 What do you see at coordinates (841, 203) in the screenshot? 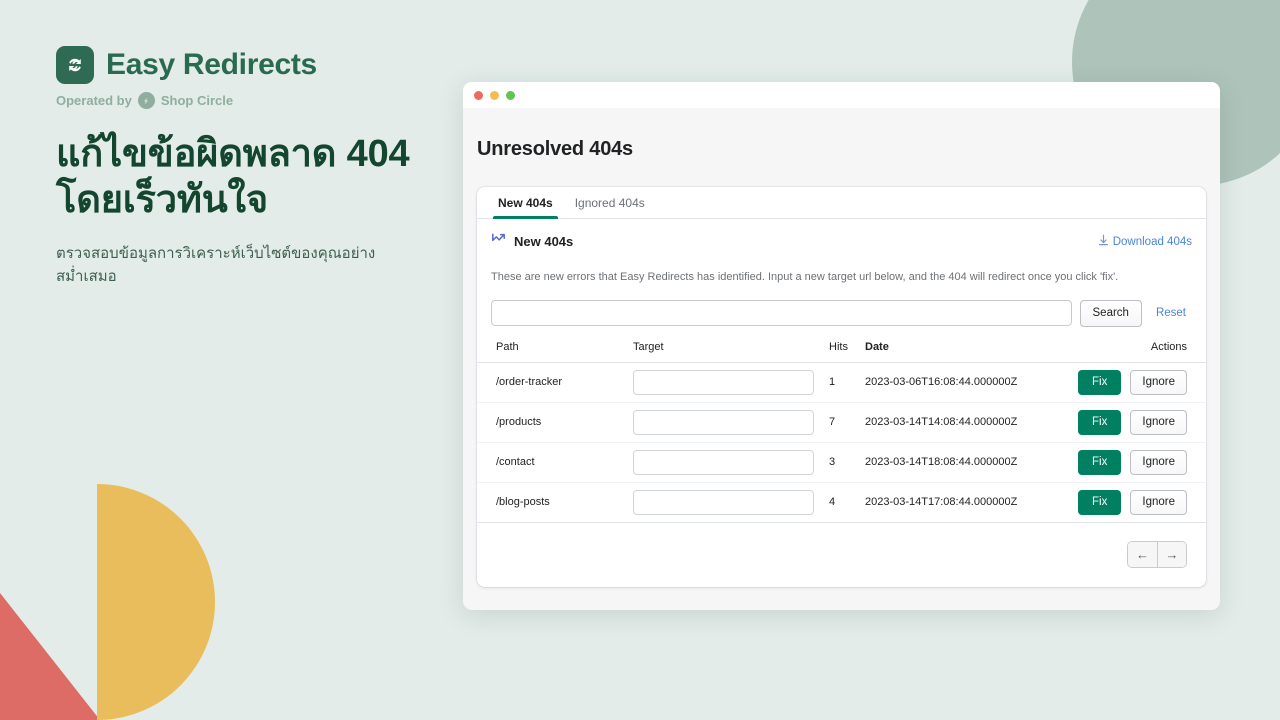
I see `tab-bar: New 404s Ignored 404s` at bounding box center [841, 203].